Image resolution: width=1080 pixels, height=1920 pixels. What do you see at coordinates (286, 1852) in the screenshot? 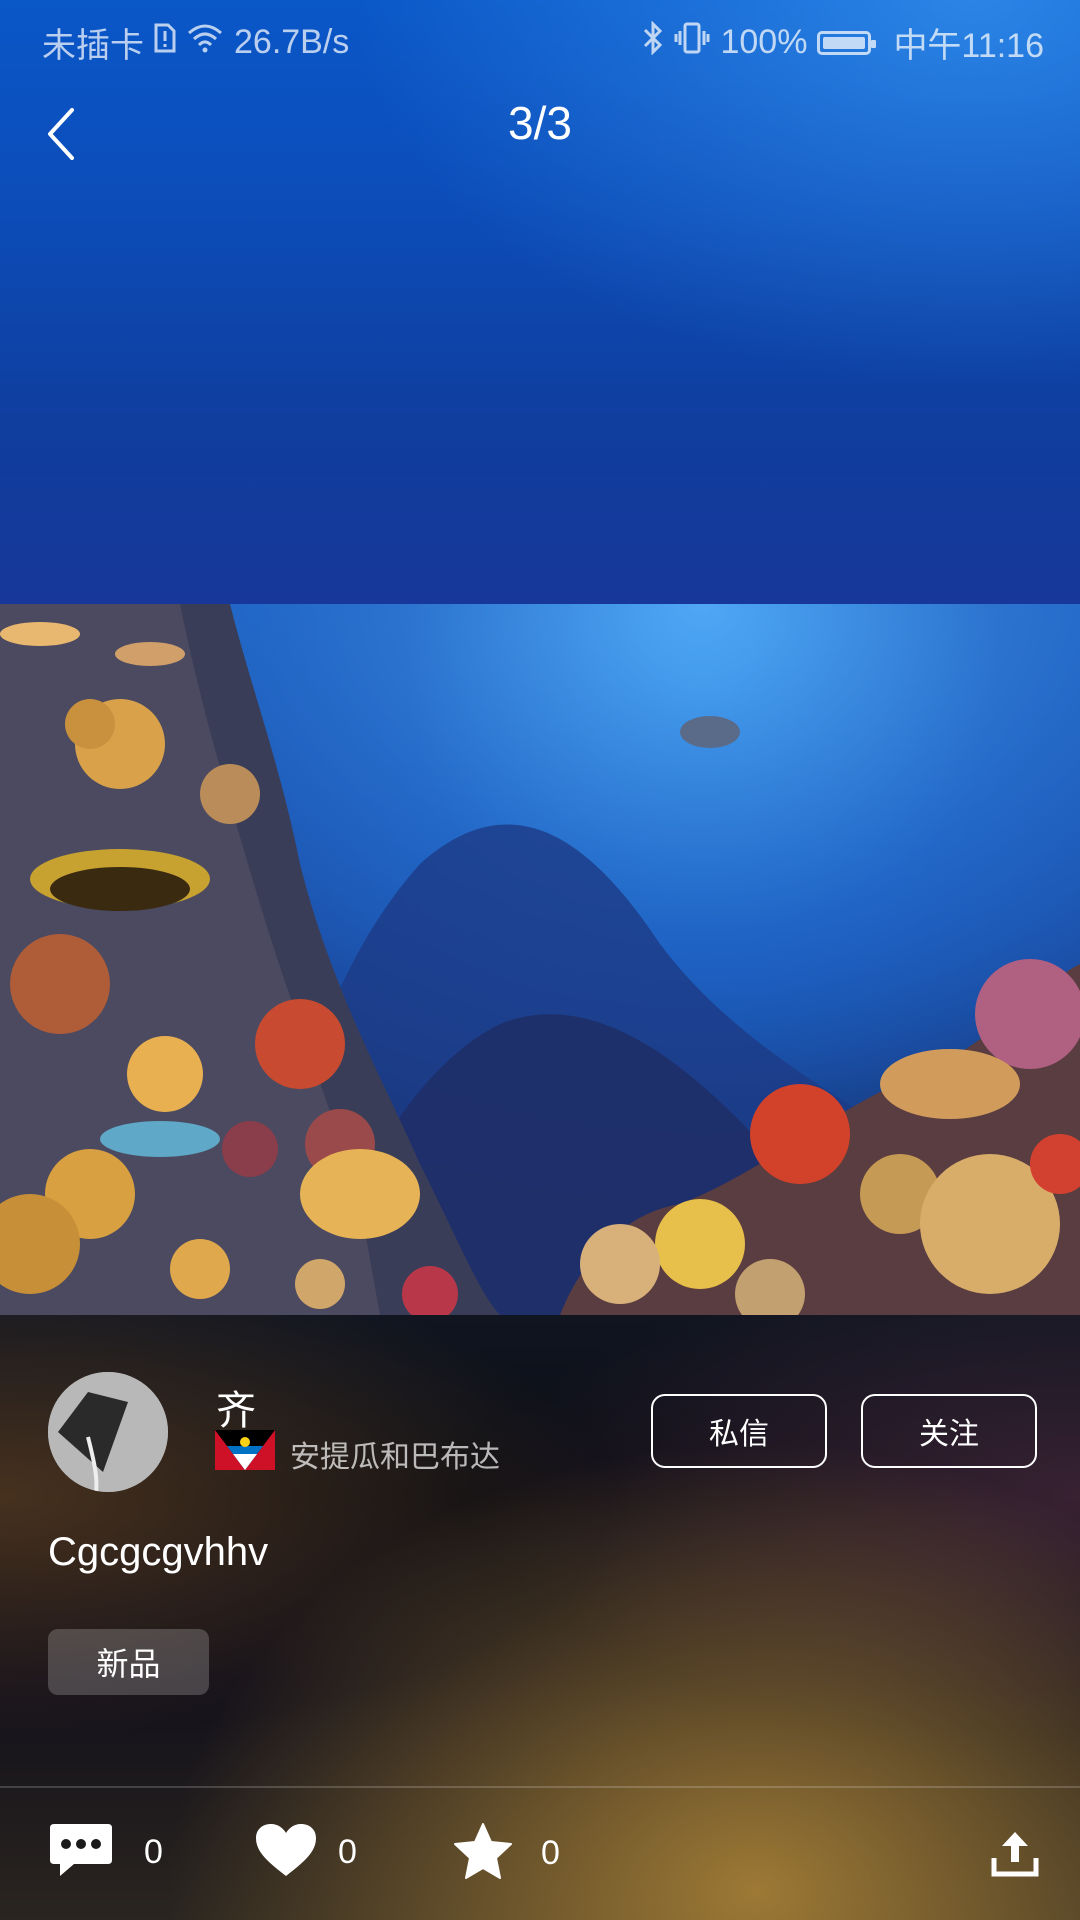
I see `heart-icon` at bounding box center [286, 1852].